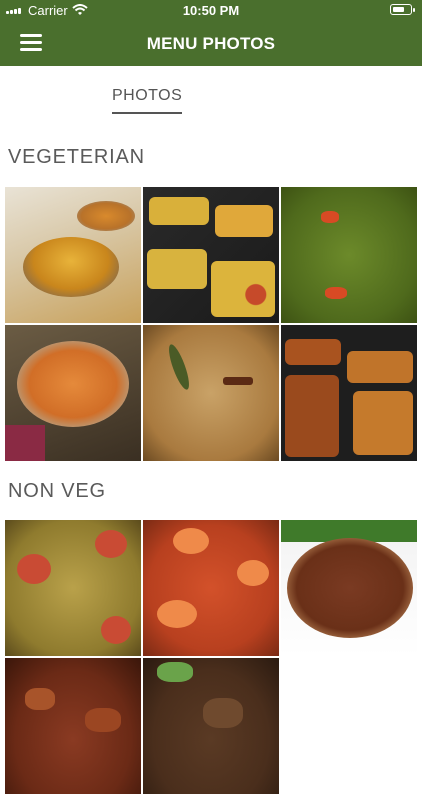 This screenshot has width=422, height=794. What do you see at coordinates (73, 255) in the screenshot?
I see `photo-dal-bowl` at bounding box center [73, 255].